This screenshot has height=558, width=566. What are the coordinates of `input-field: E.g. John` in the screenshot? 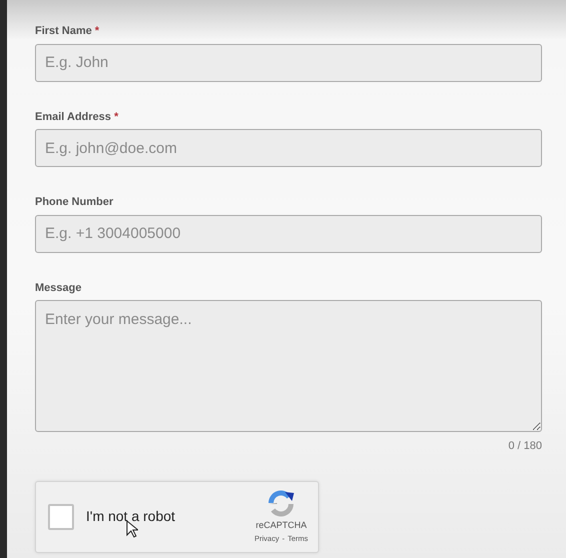 It's located at (288, 63).